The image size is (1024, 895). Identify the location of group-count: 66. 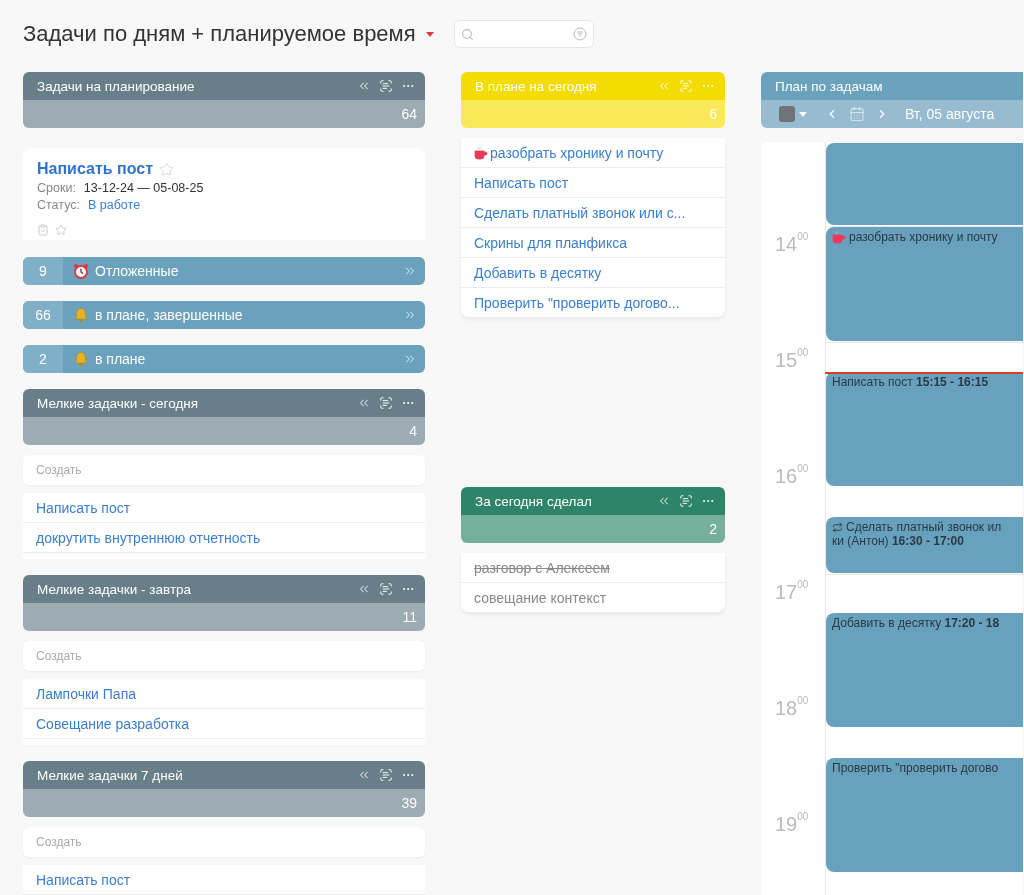
(43, 315).